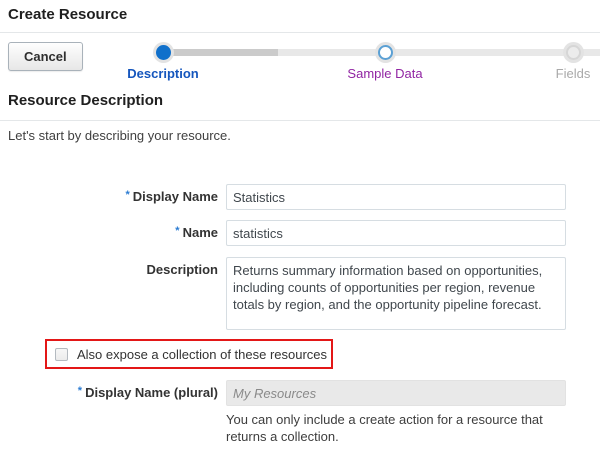 The height and width of the screenshot is (451, 600). Describe the element at coordinates (45, 56) in the screenshot. I see `cancel-button: Cancel` at that location.